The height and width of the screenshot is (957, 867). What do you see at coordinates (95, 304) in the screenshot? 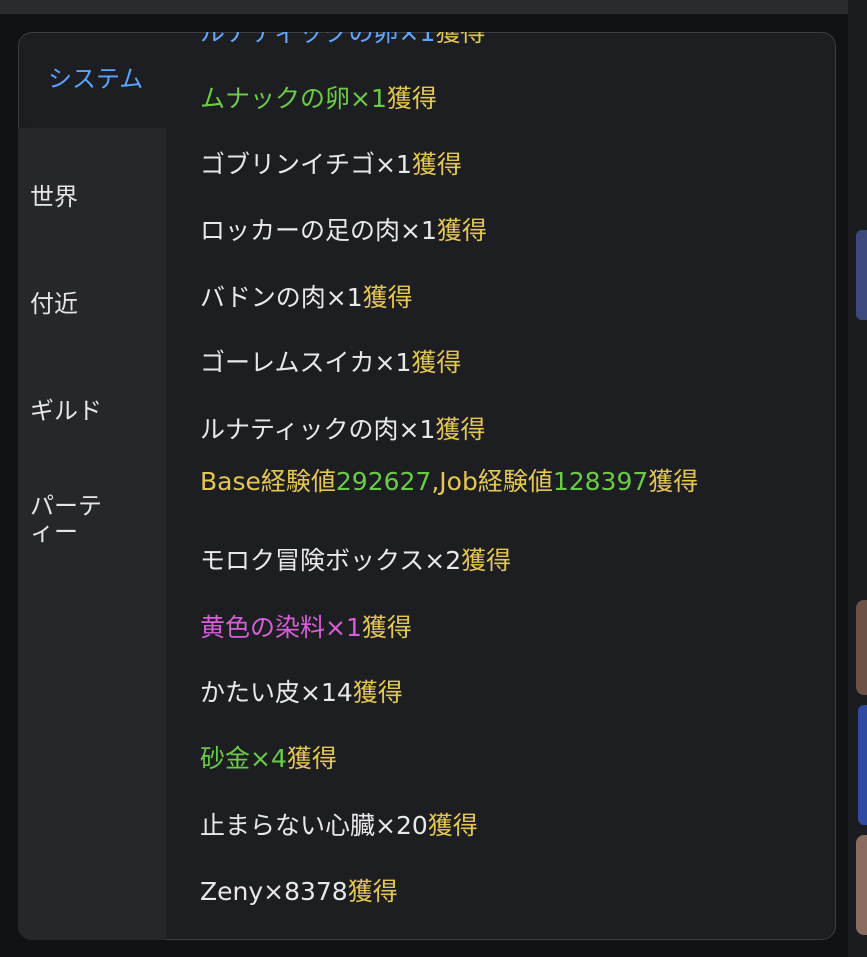
I see `tab-nearby: 付近` at bounding box center [95, 304].